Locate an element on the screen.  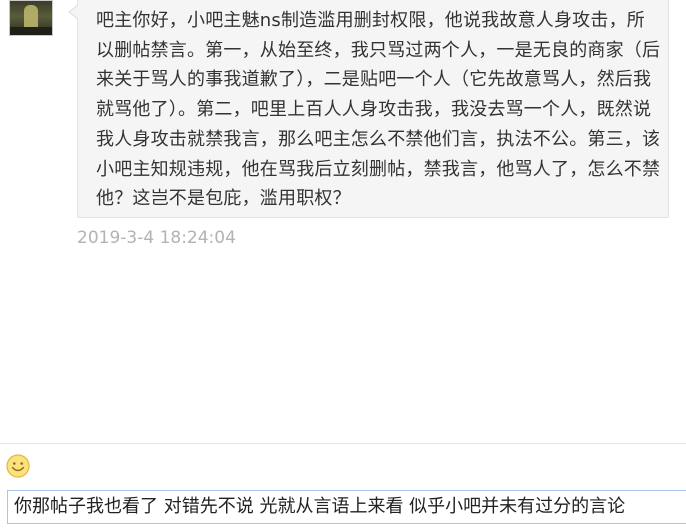
message-input: 你那帖子我也看了 对错先不说 光就从言语上来看 似乎小吧并未有过分的言论 is located at coordinates (346, 507).